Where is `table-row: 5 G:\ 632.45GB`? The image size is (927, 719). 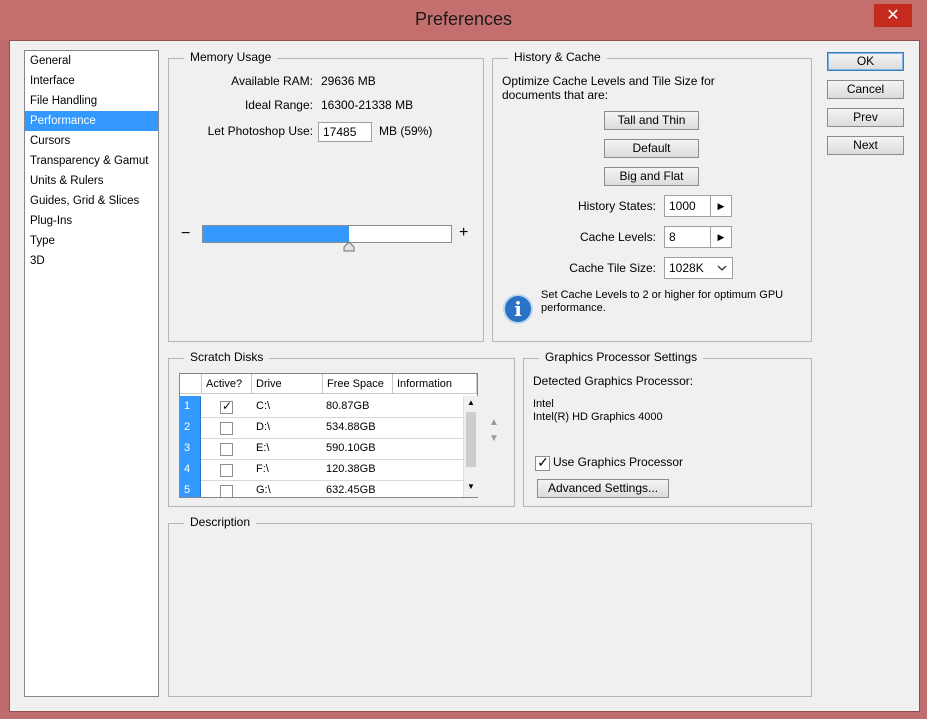
table-row: 5 G:\ 632.45GB is located at coordinates (321, 488).